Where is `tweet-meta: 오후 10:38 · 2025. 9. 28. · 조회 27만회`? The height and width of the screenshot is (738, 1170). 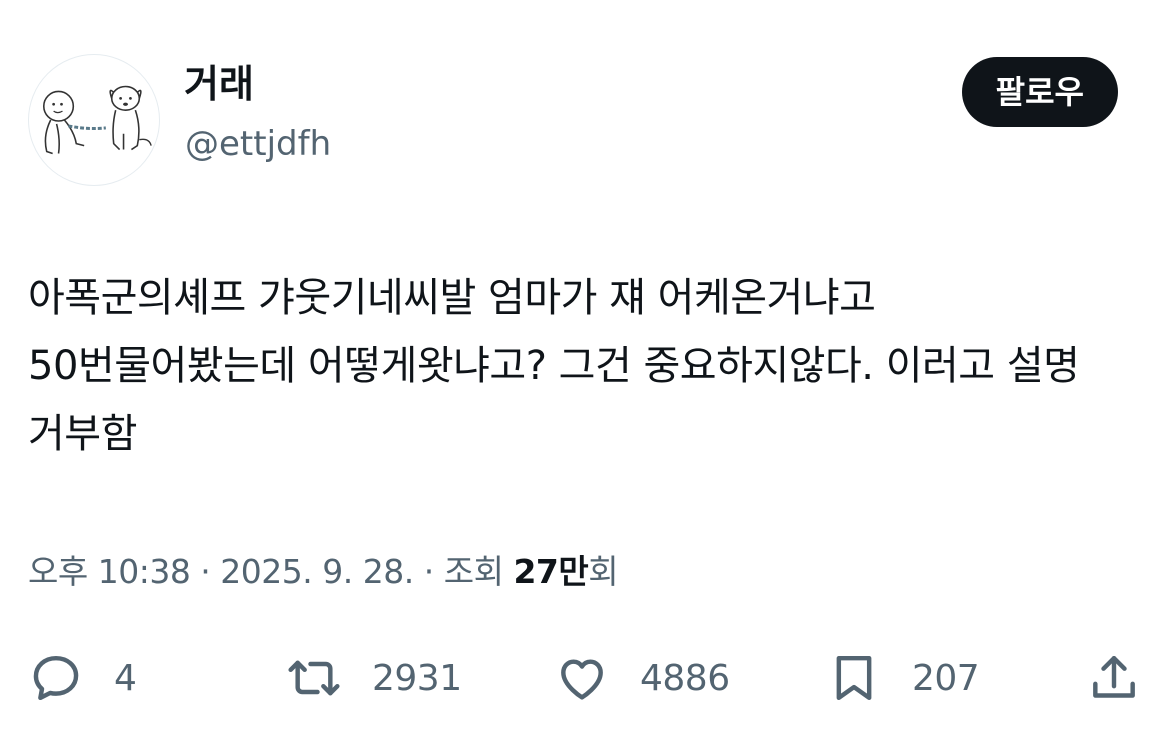
tweet-meta: 오후 10:38 · 2025. 9. 28. · 조회 27만회 is located at coordinates (323, 572).